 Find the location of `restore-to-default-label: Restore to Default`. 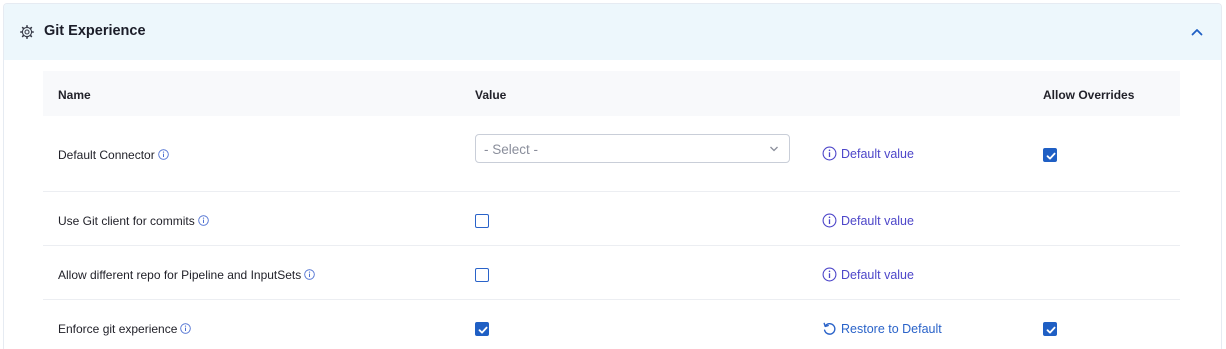

restore-to-default-label: Restore to Default is located at coordinates (891, 328).